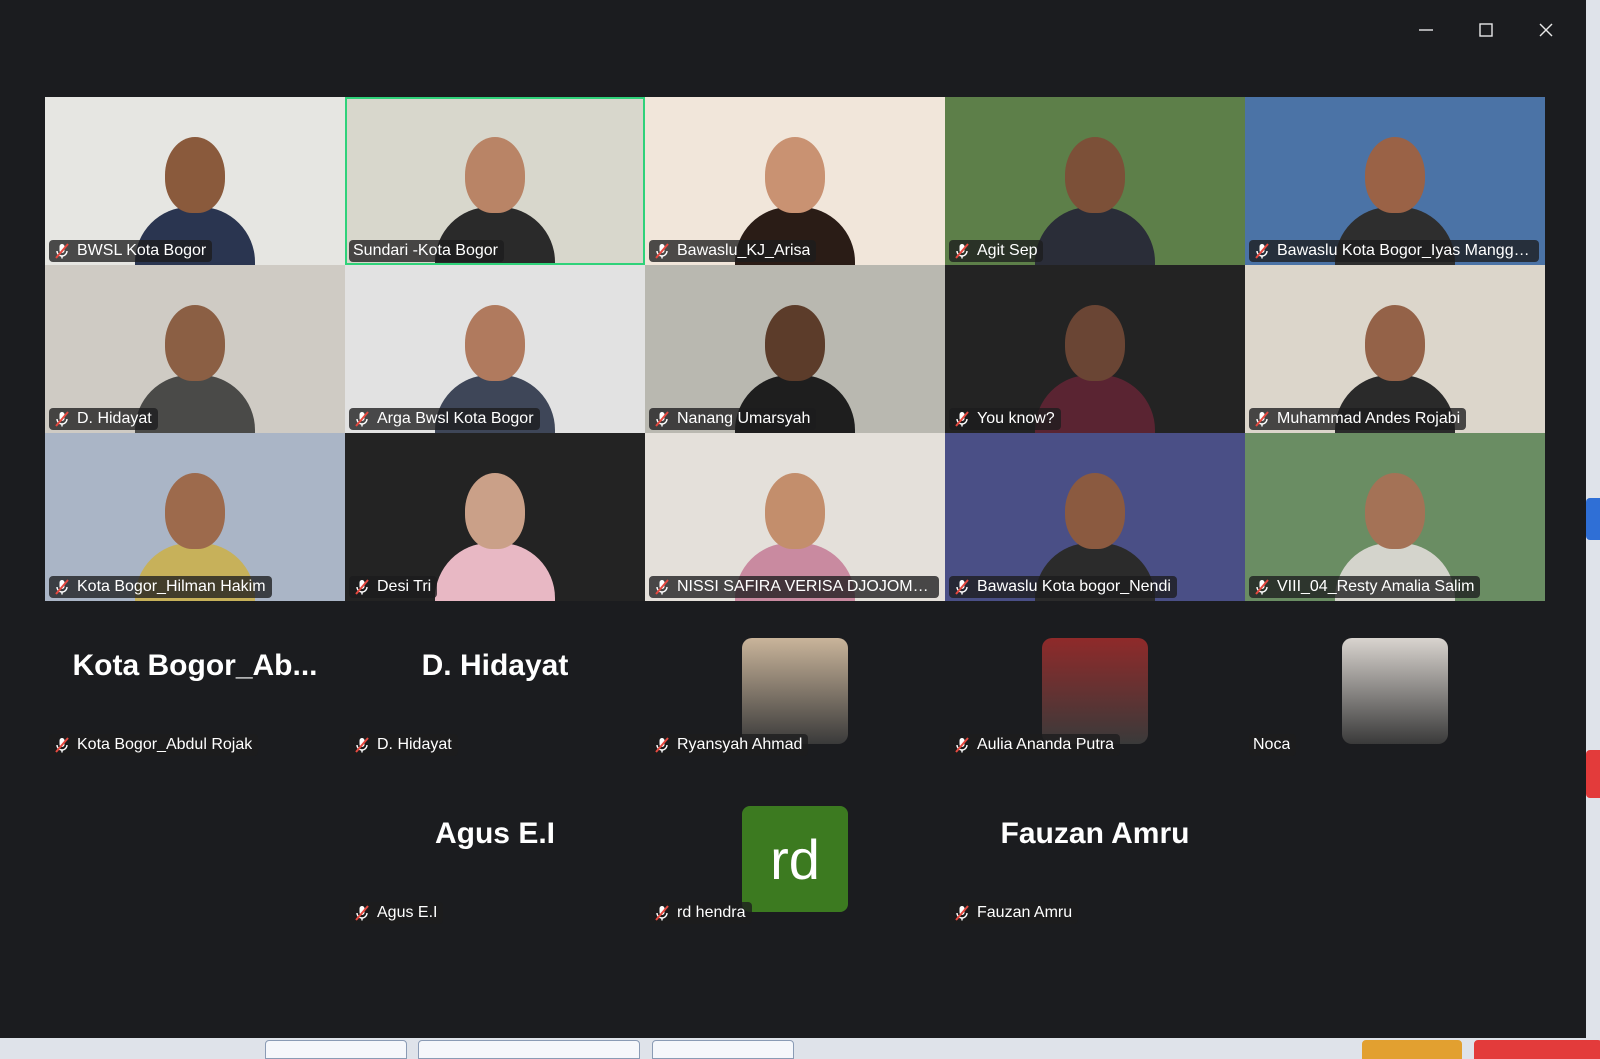 Image resolution: width=1600 pixels, height=1059 pixels. Describe the element at coordinates (1395, 517) in the screenshot. I see `participant-video-tile: VIII_04_Resty Amalia Salim` at that location.